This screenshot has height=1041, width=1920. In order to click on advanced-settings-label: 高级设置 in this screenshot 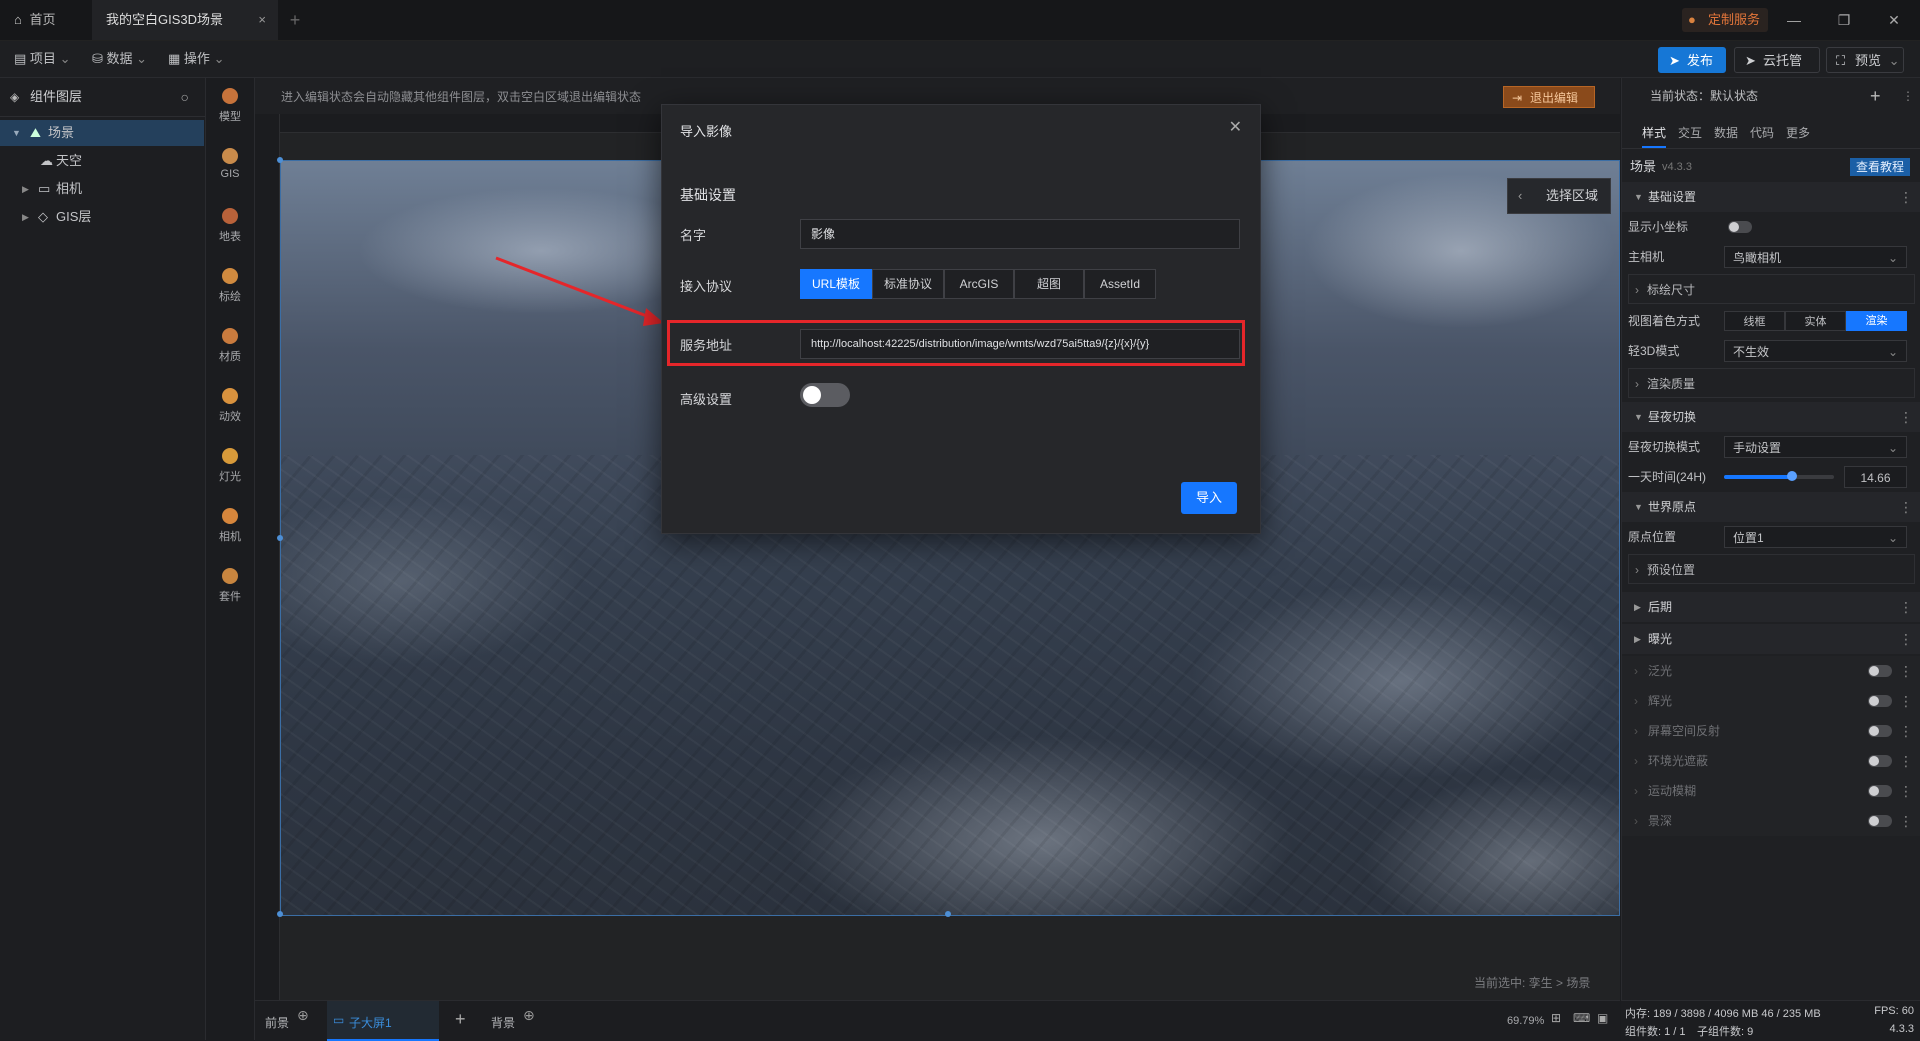, I will do `click(706, 399)`.